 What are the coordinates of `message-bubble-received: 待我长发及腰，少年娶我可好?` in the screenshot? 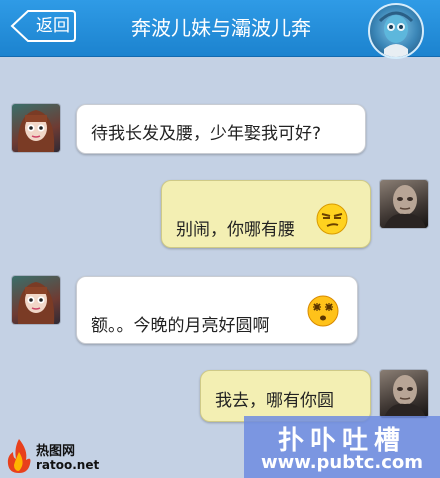 It's located at (221, 129).